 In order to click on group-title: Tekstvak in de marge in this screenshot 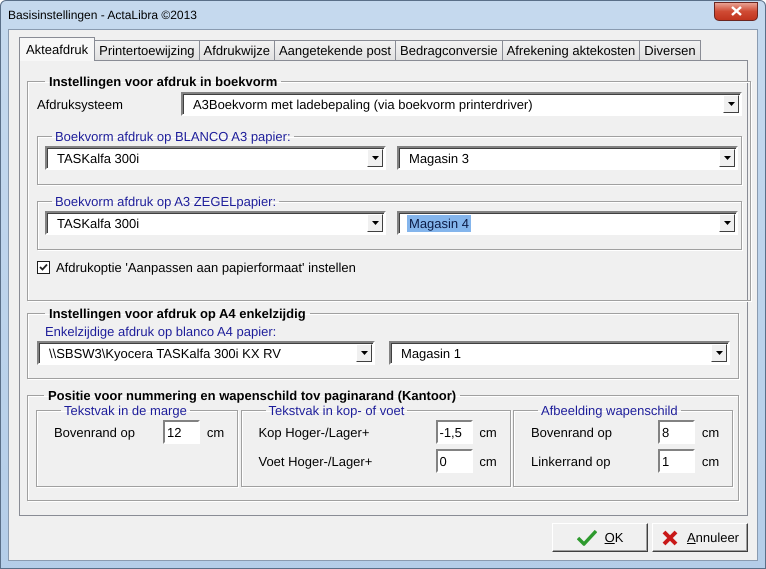, I will do `click(125, 410)`.